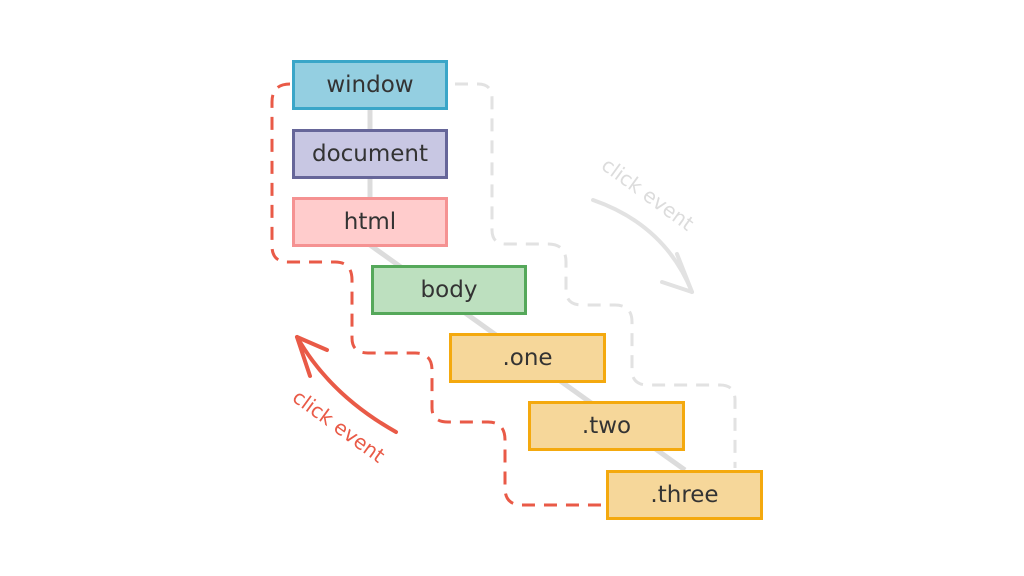 The width and height of the screenshot is (1024, 576). What do you see at coordinates (684, 495) in the screenshot?
I see `node-three: .three` at bounding box center [684, 495].